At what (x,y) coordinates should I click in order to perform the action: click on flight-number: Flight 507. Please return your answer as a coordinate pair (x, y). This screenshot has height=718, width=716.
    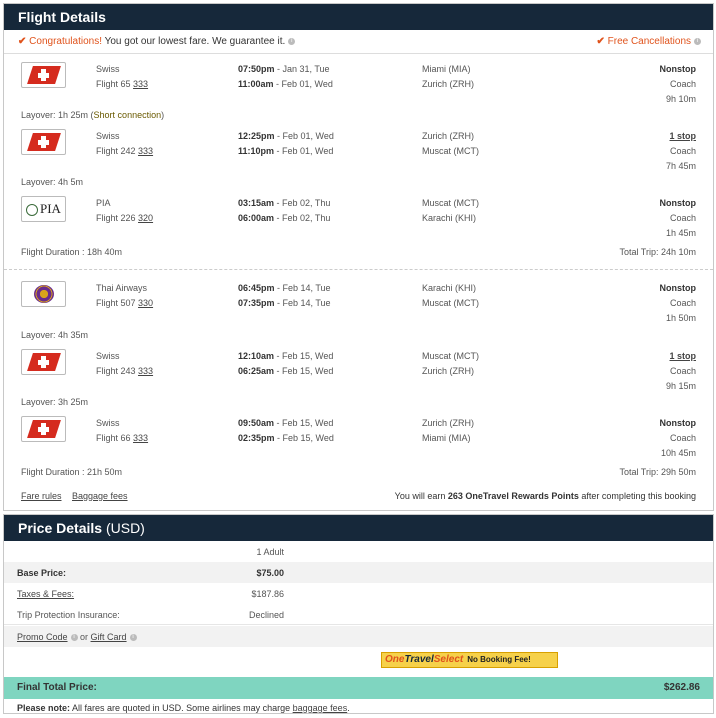
    Looking at the image, I should click on (117, 303).